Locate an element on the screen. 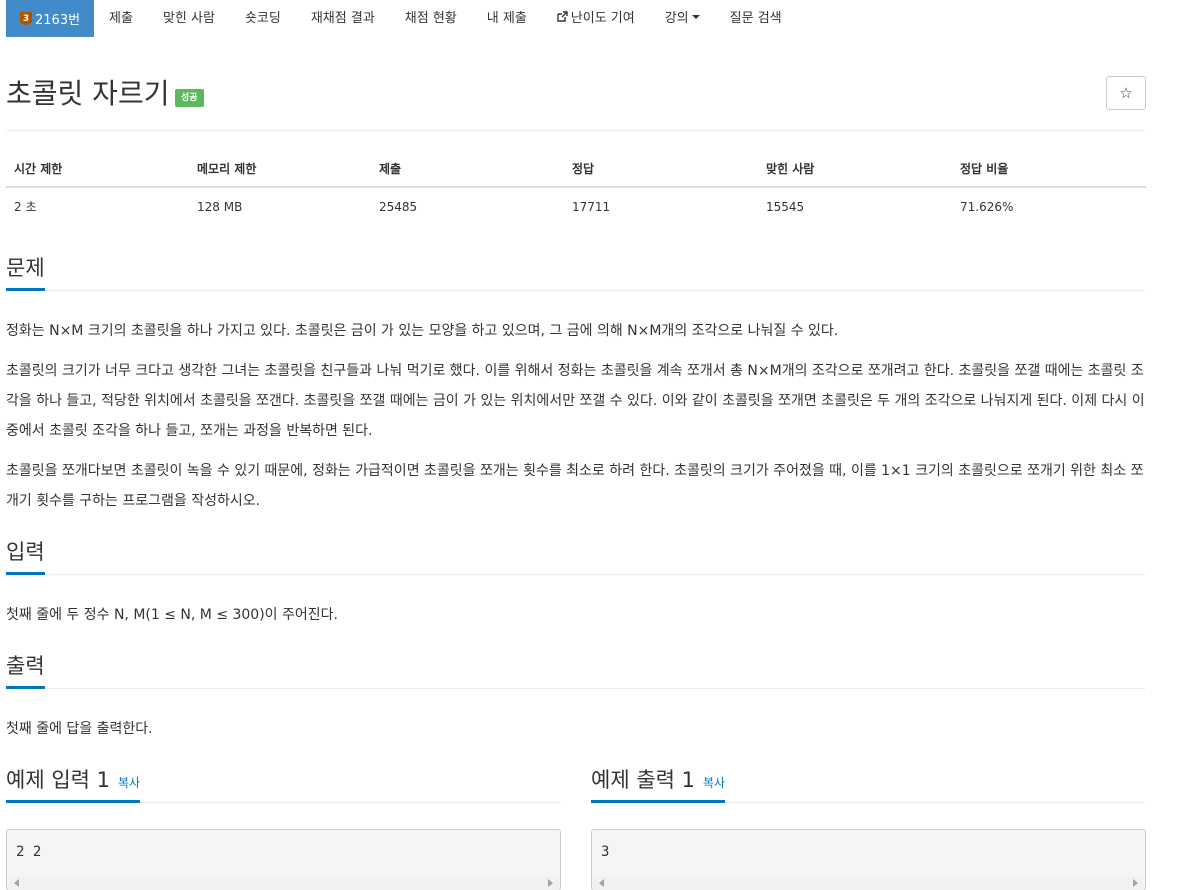  table-header-row: 시간 제한 메모리 제한 제출 정답 맞힌 사람 정답 비율 is located at coordinates (576, 169).